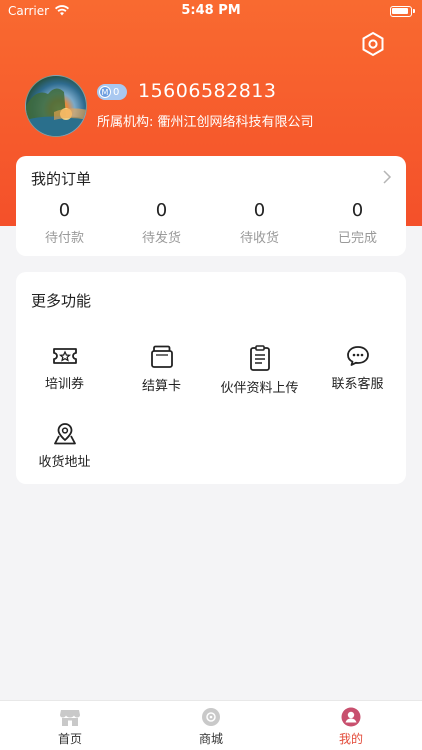 The image size is (422, 750). What do you see at coordinates (259, 358) in the screenshot?
I see `clipboard-icon` at bounding box center [259, 358].